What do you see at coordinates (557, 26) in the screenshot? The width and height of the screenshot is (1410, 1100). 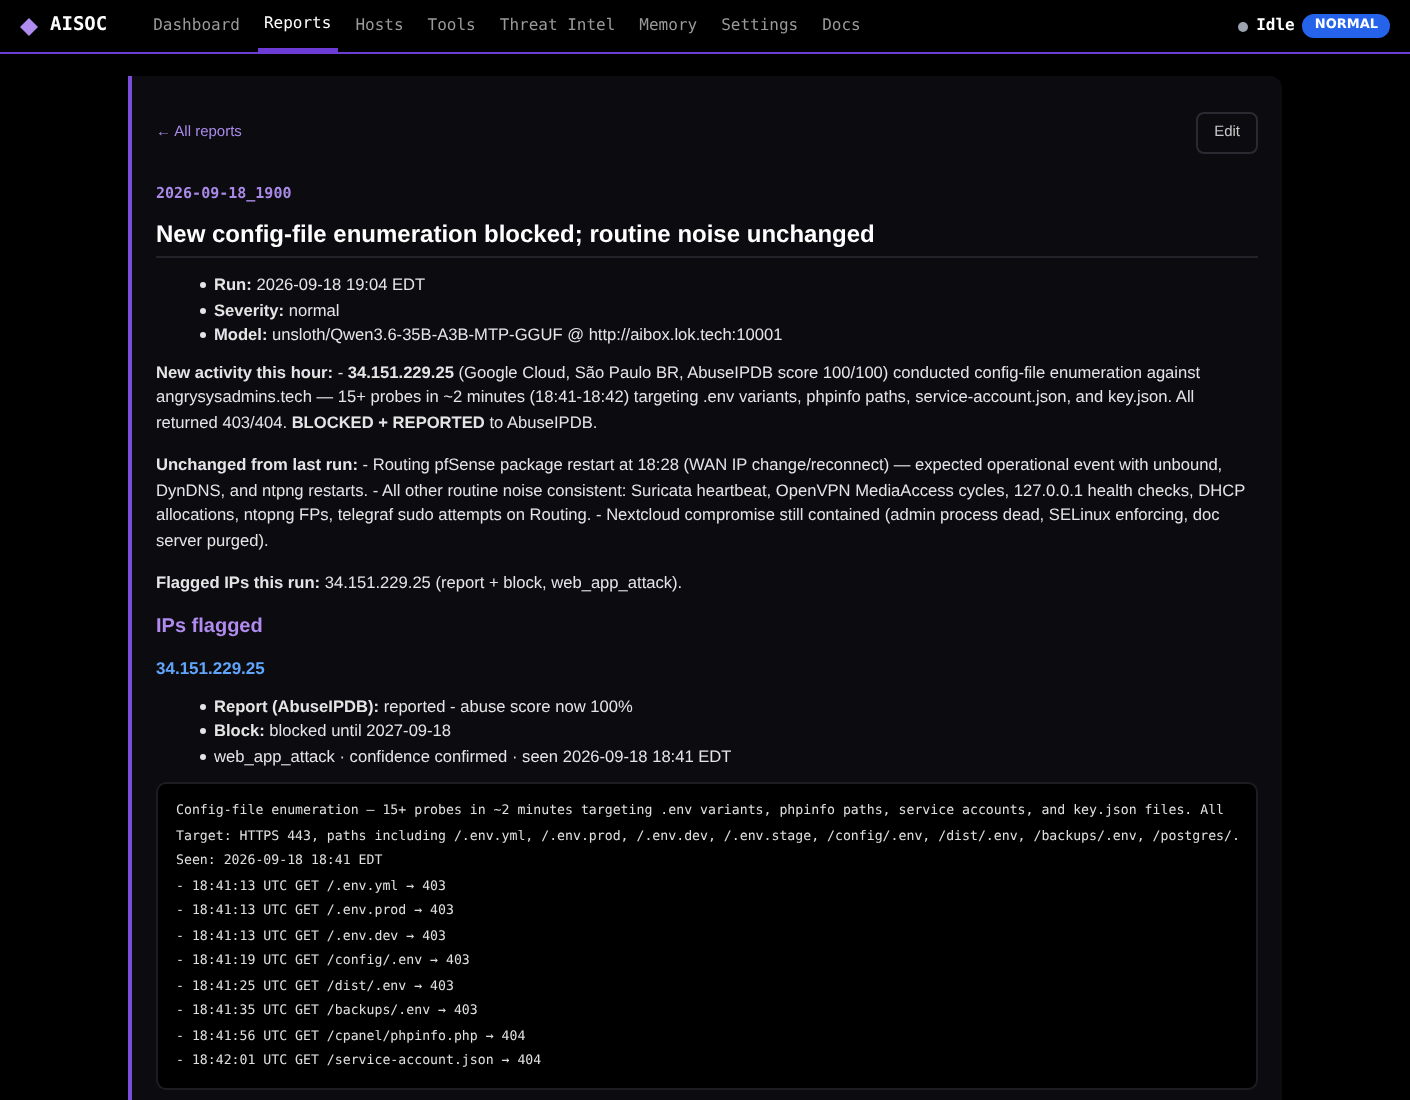 I see `nav-tab: Threat Intel` at bounding box center [557, 26].